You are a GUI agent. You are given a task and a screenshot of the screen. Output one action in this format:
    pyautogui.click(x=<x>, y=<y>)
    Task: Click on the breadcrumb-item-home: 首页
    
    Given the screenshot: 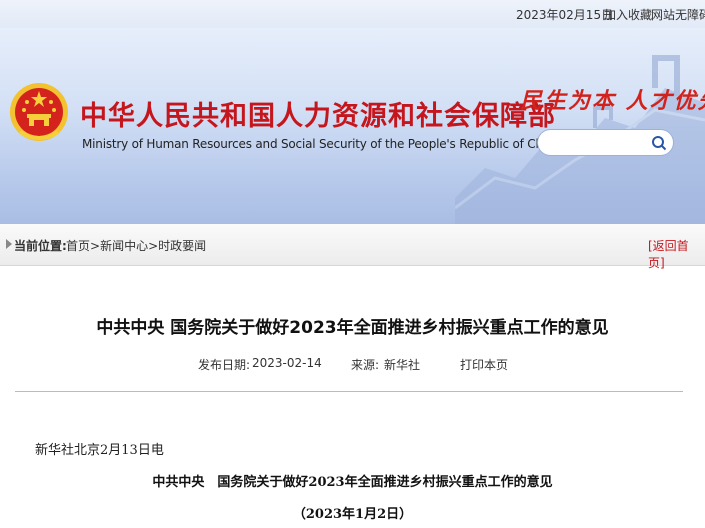 What is the action you would take?
    pyautogui.click(x=78, y=246)
    